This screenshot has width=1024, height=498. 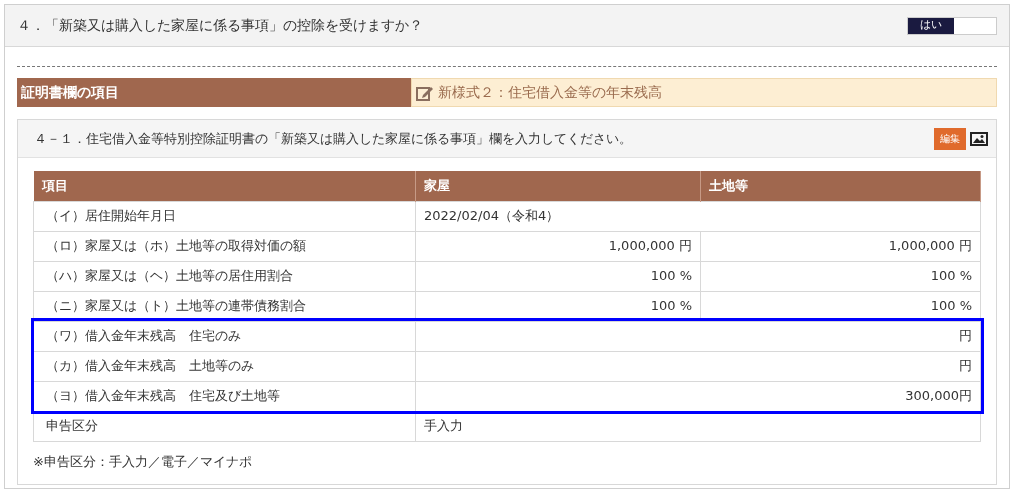 What do you see at coordinates (220, 25) in the screenshot?
I see `question-text: ４．「新築又は購入した家屋に係る事項」の控除を受けますか？` at bounding box center [220, 25].